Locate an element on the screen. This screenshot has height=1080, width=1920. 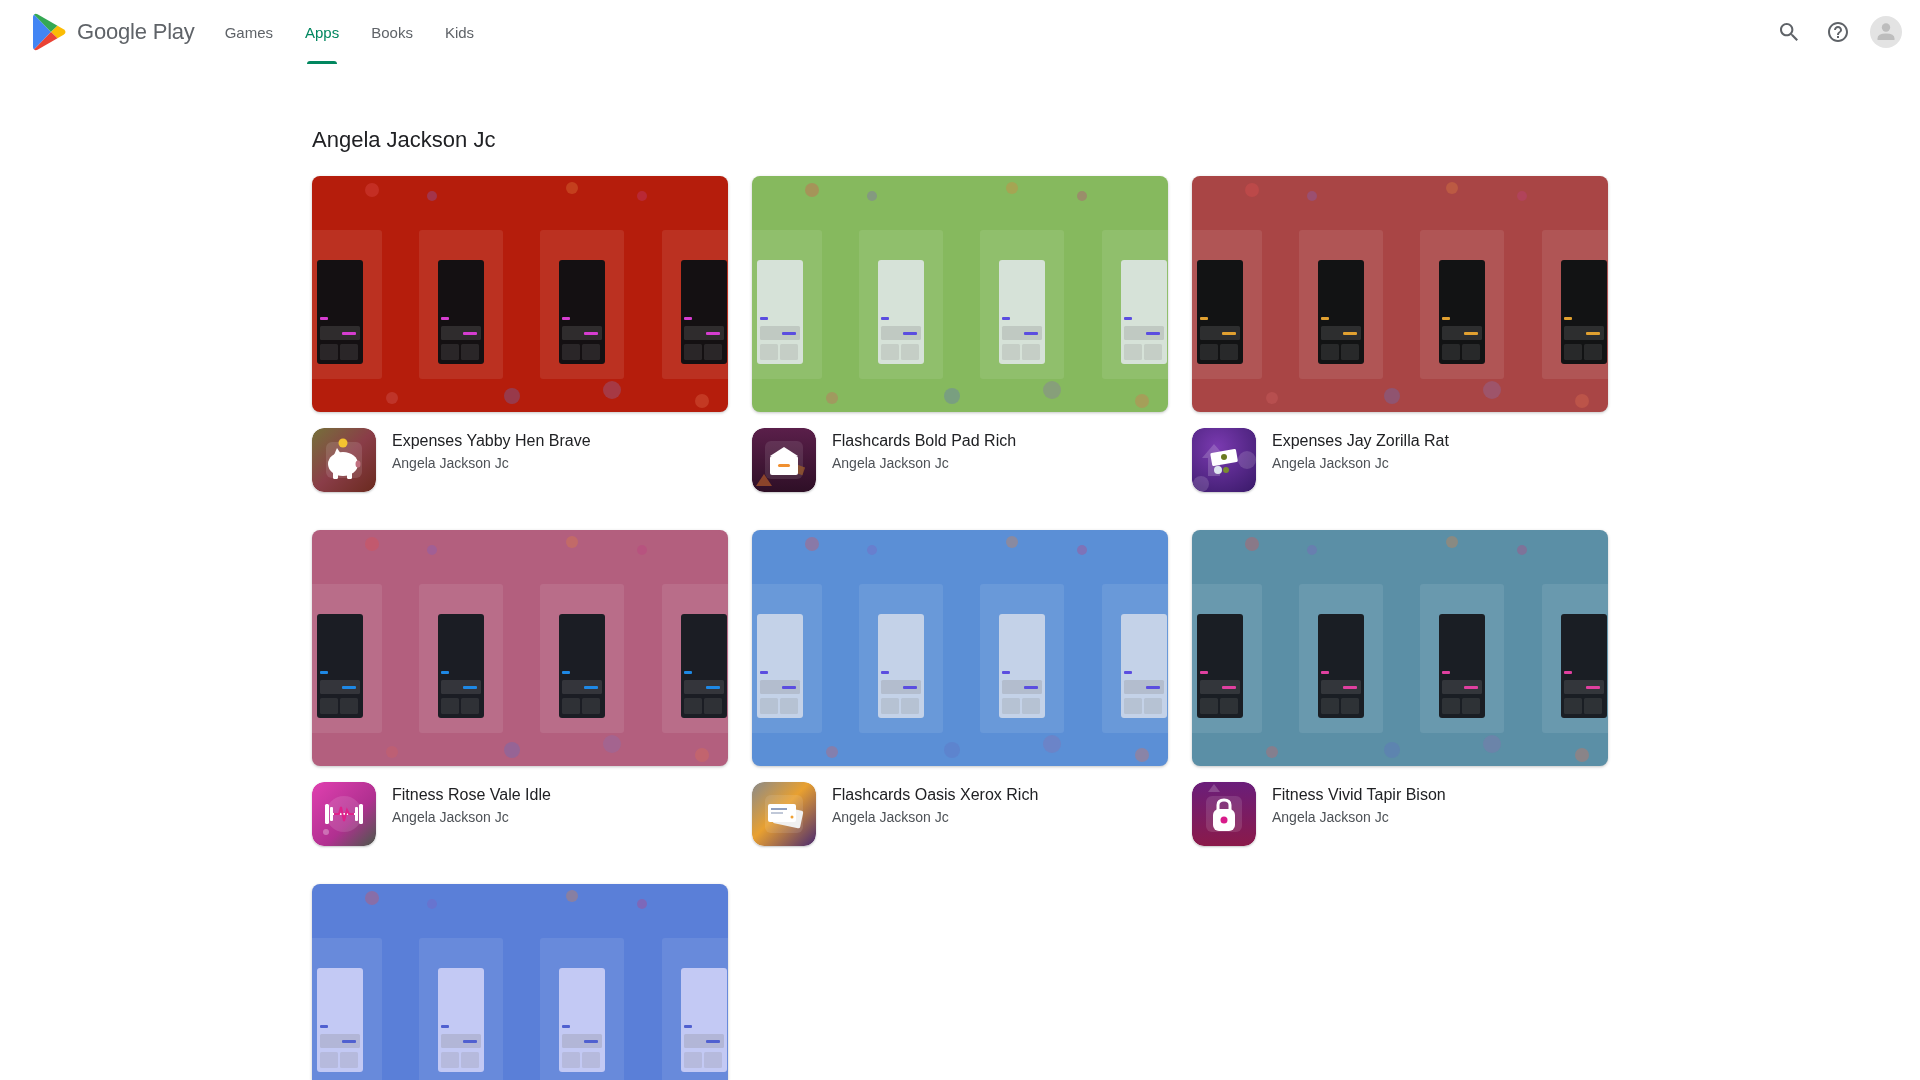
app-title: Expenses Yabby Hen Brave is located at coordinates (491, 441).